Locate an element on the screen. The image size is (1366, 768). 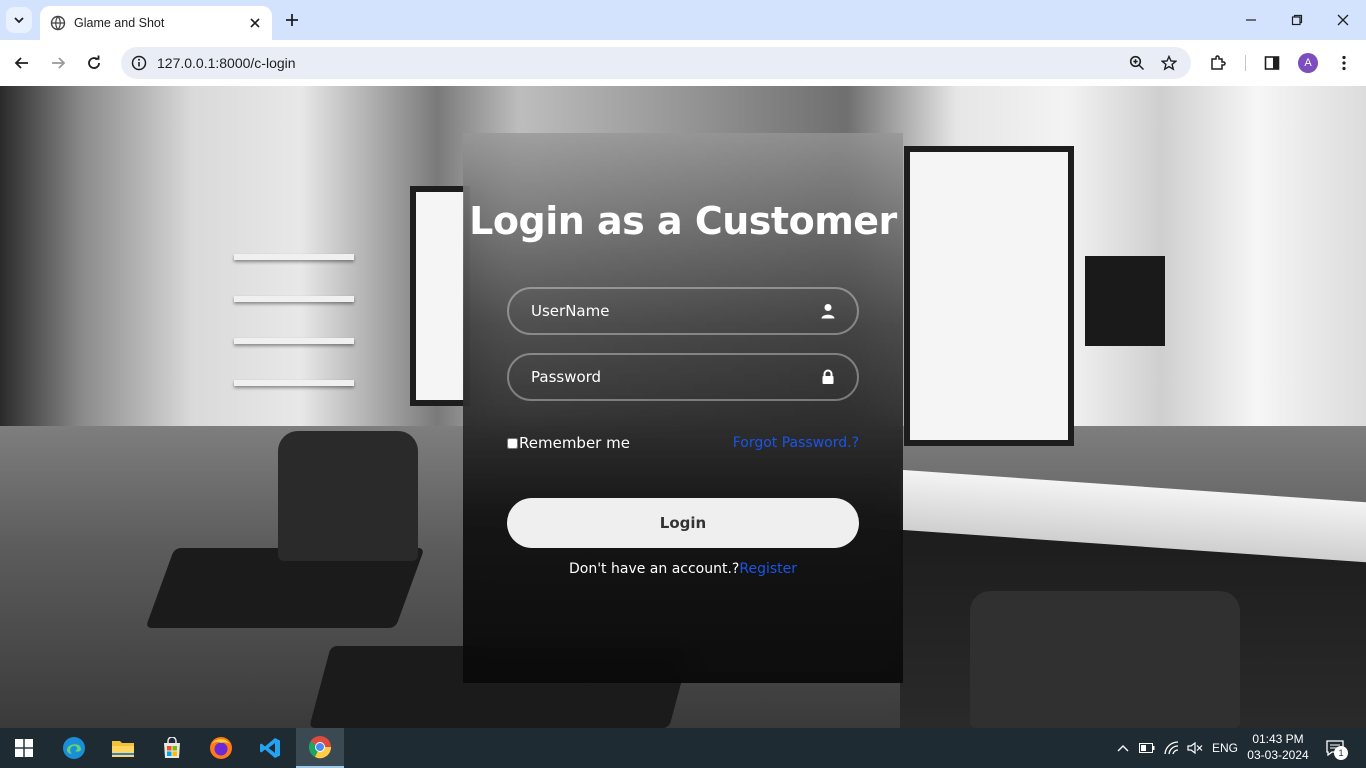
volume-muted-icon is located at coordinates (1195, 748).